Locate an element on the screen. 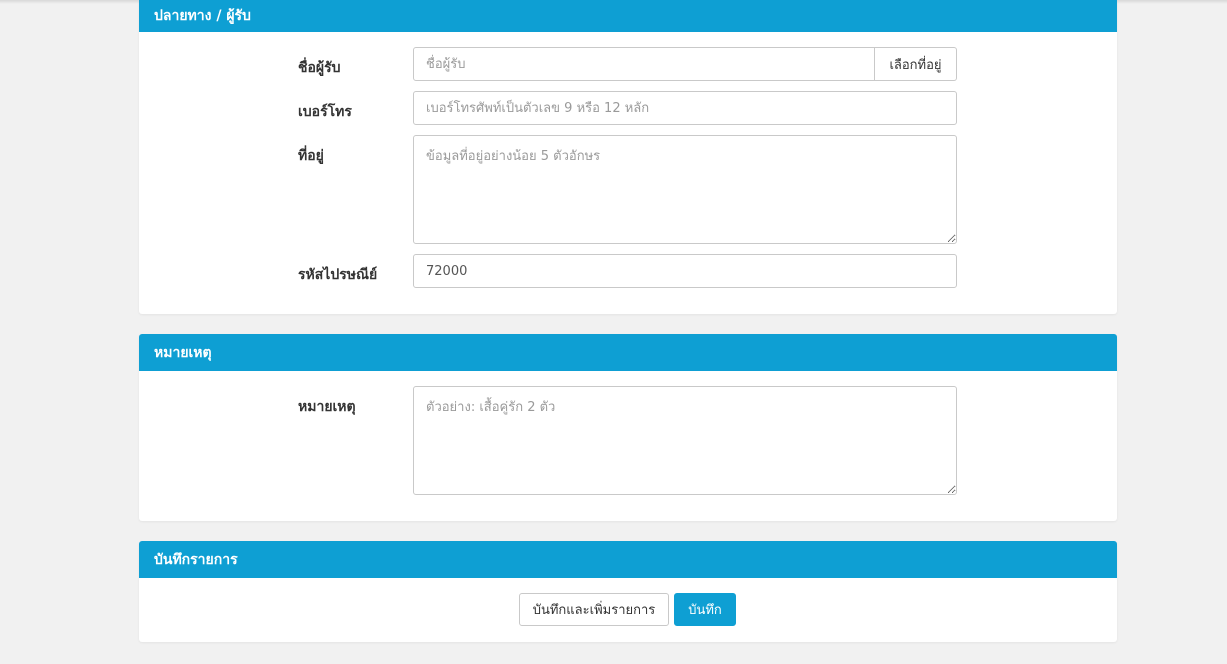  postal-code-label: รหัสไปรษณีย์ is located at coordinates (338, 275).